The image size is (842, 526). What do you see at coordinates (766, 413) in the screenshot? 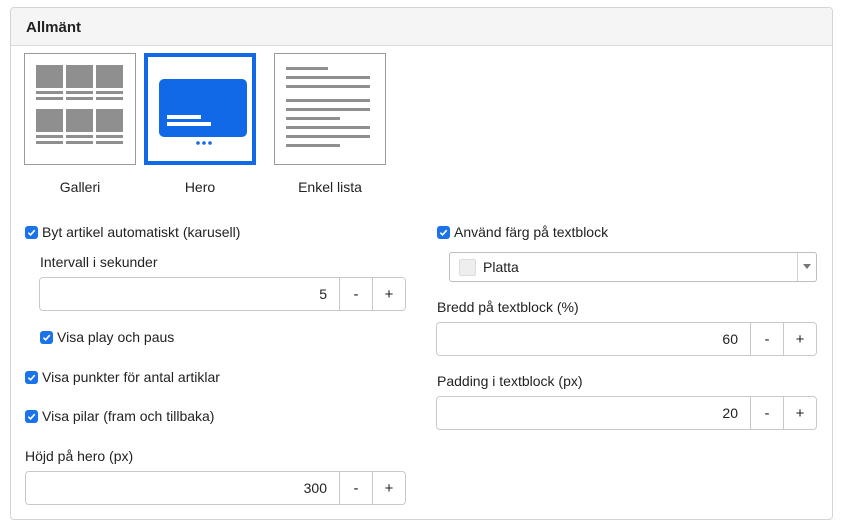
I see `textblock-padding-decrement-button: -` at bounding box center [766, 413].